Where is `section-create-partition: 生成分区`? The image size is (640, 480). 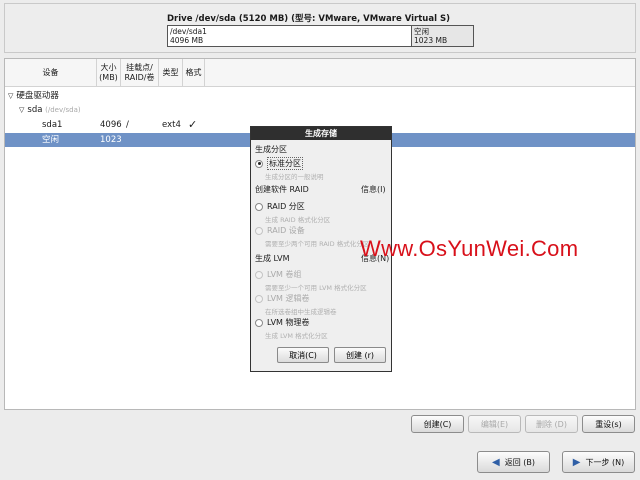
section-create-partition: 生成分区 is located at coordinates (271, 149).